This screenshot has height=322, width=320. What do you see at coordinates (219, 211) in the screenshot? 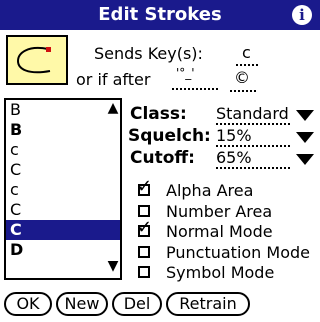
I see `number-area-label: Number Area` at bounding box center [219, 211].